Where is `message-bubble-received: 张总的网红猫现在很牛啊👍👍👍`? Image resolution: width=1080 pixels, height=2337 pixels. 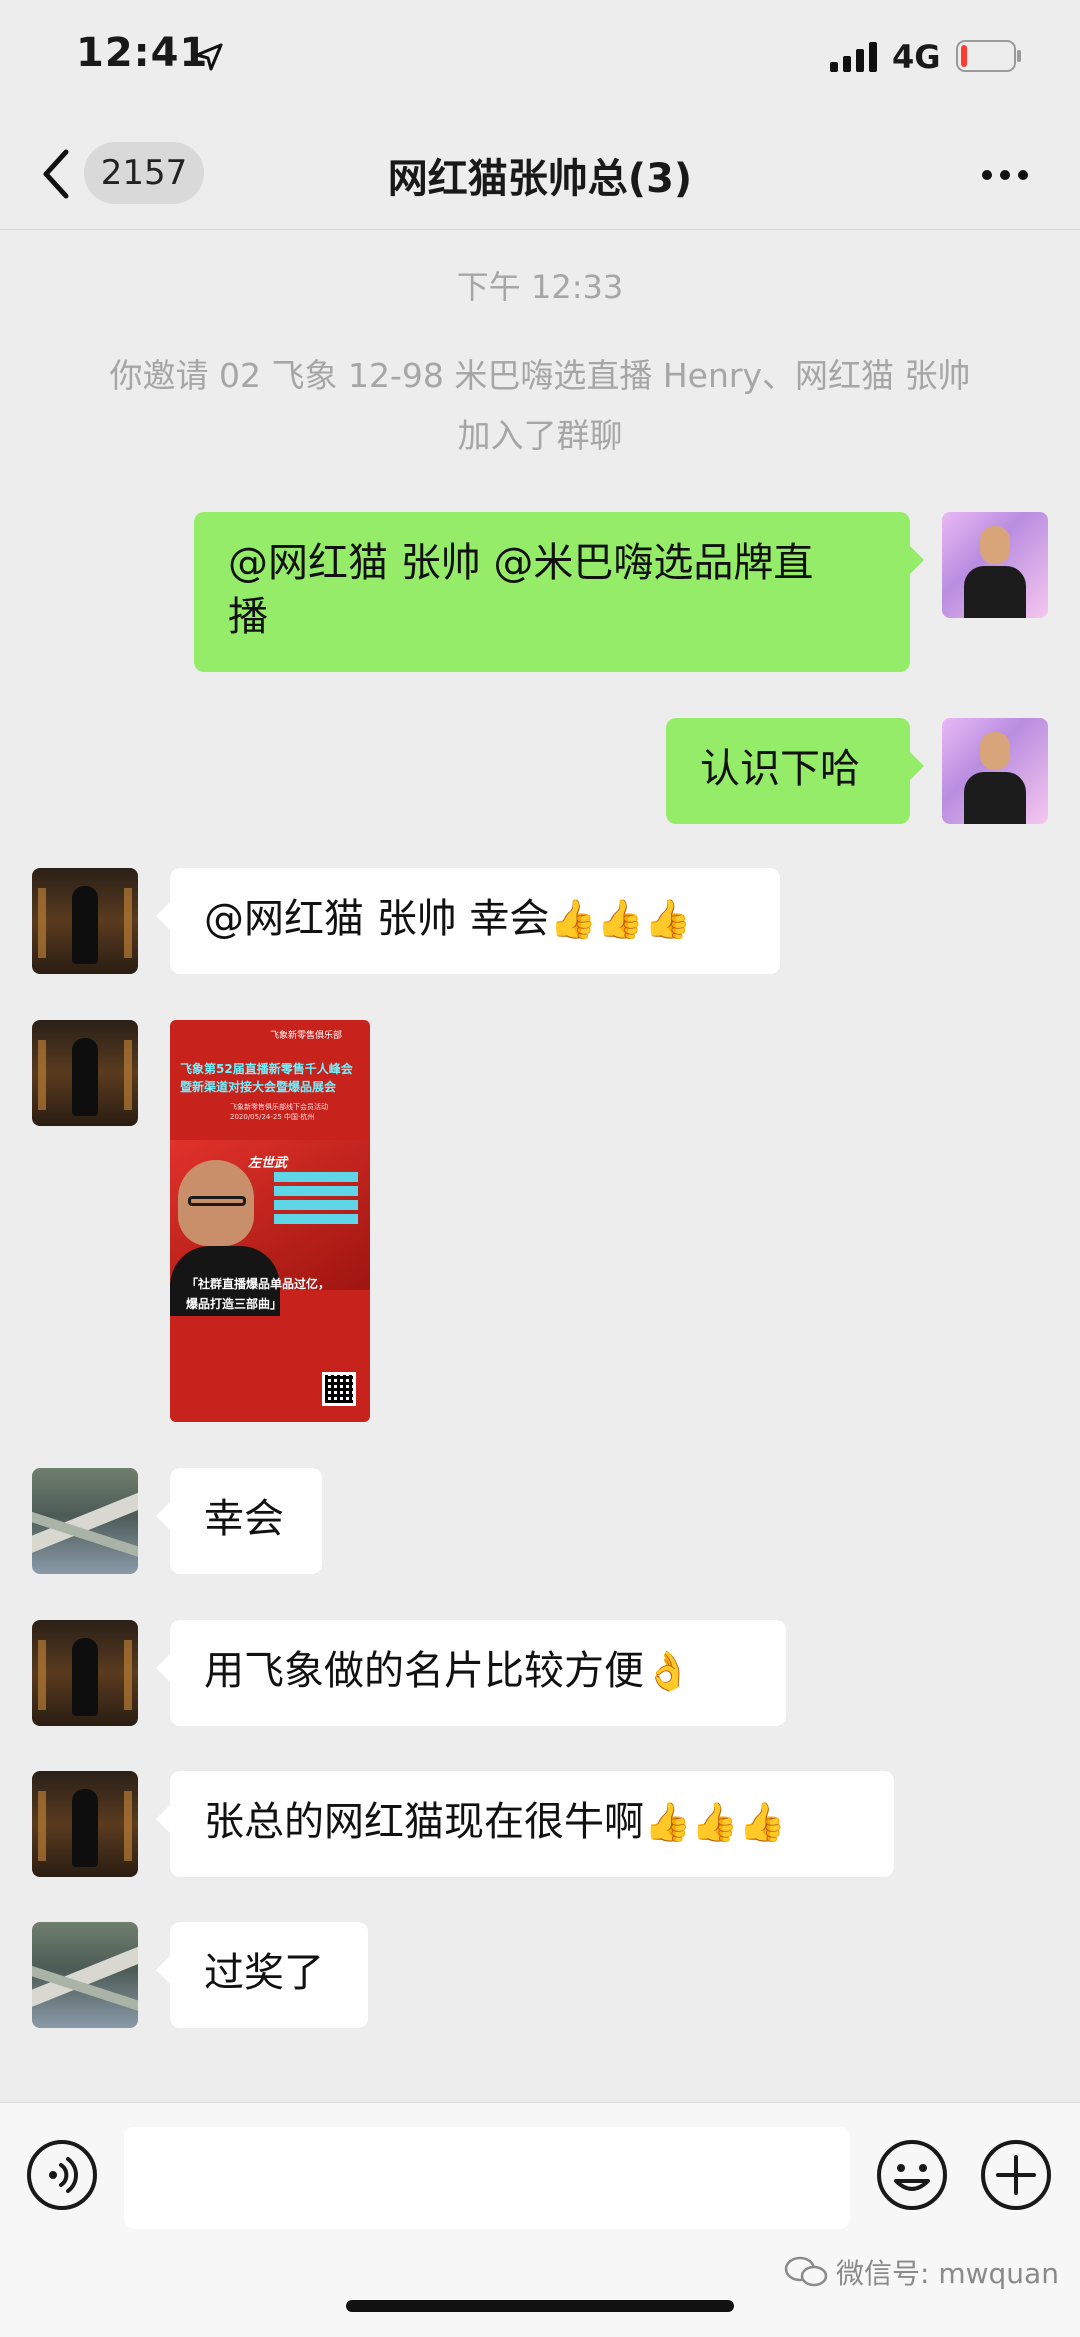 message-bubble-received: 张总的网红猫现在很牛啊👍👍👍 is located at coordinates (525, 1824).